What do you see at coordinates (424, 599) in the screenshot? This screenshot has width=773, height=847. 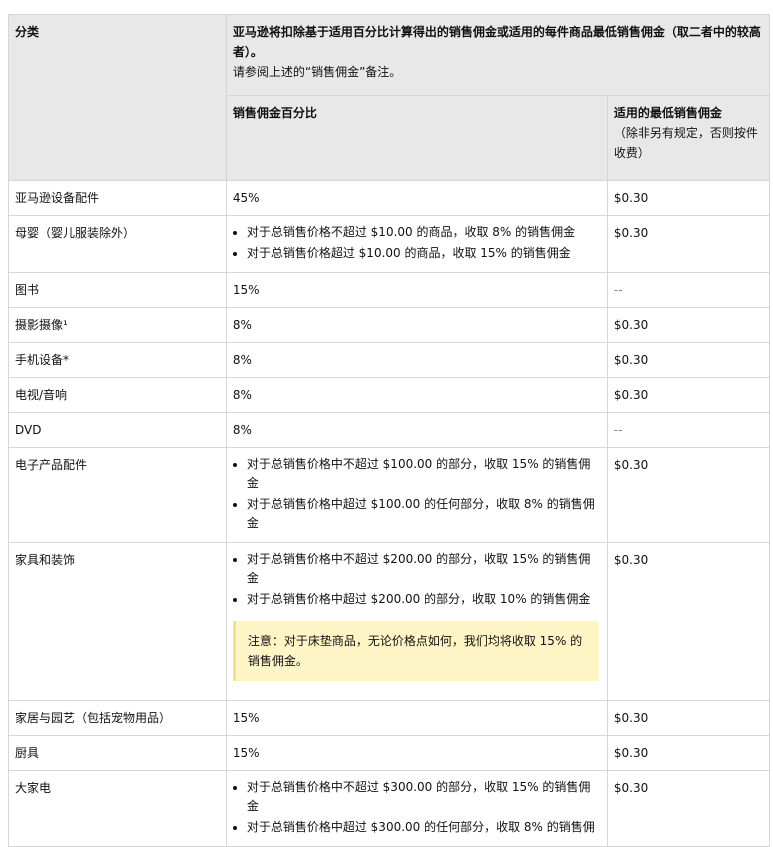 I see `commission-list-item: 对于总销售价格中超过 $200.00 的部分，收取 10% 的销售佣金` at bounding box center [424, 599].